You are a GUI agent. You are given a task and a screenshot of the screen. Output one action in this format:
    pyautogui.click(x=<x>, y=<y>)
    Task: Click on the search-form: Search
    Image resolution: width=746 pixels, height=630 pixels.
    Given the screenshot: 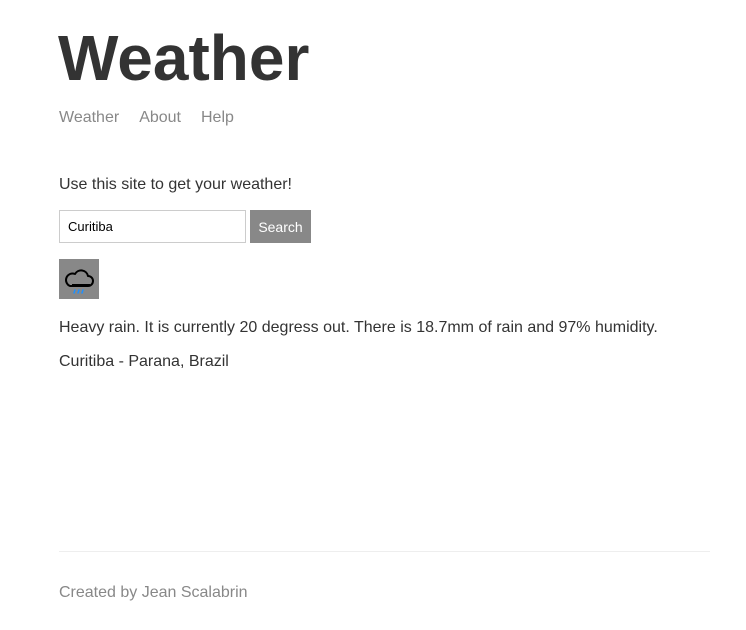 What is the action you would take?
    pyautogui.click(x=185, y=226)
    